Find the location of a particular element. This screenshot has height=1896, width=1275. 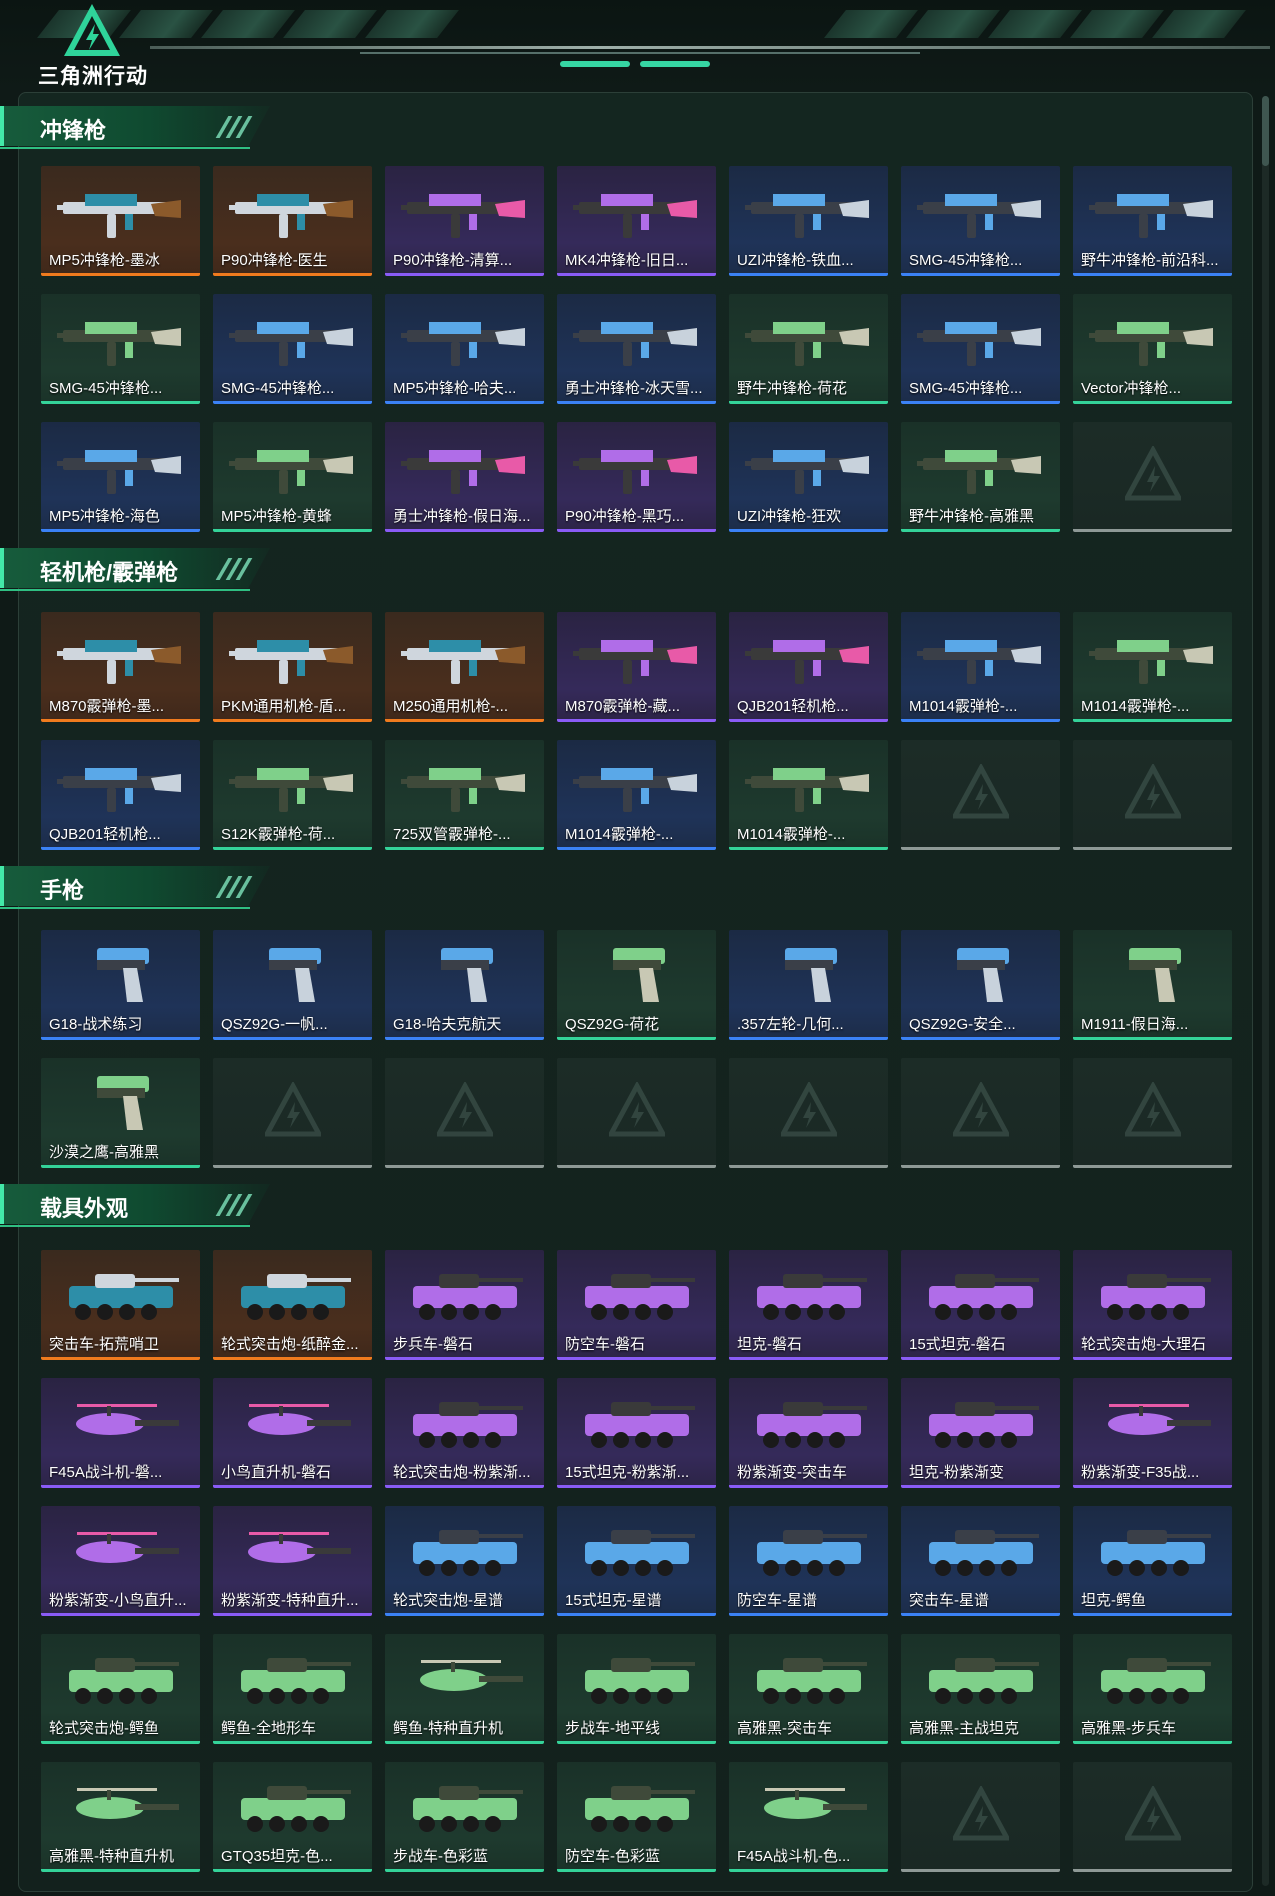

scrollbar-thumb is located at coordinates (1265, 131).